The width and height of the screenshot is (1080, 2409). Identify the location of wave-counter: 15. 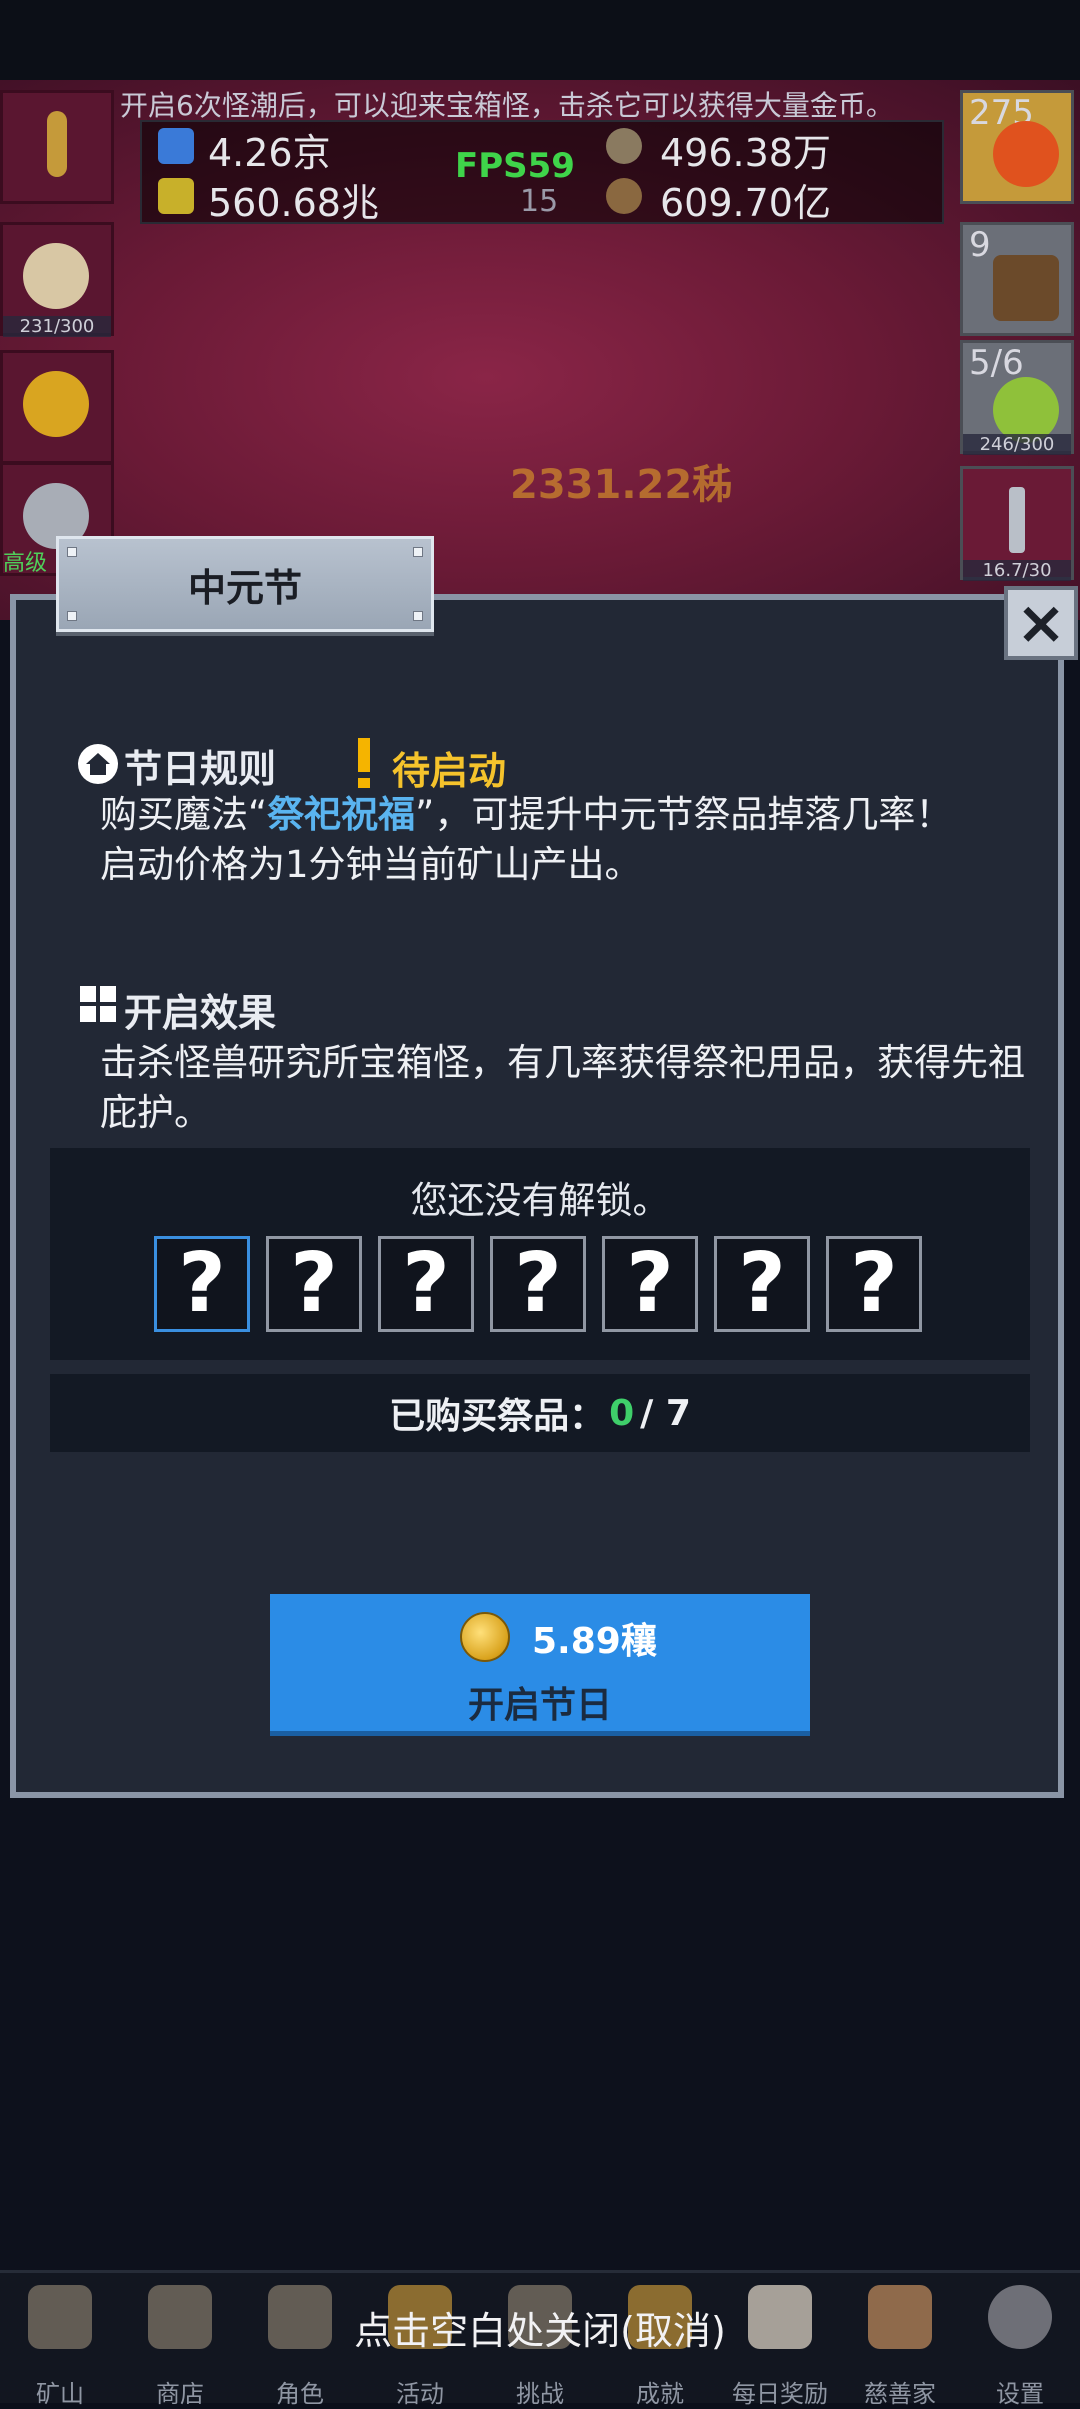
(539, 201).